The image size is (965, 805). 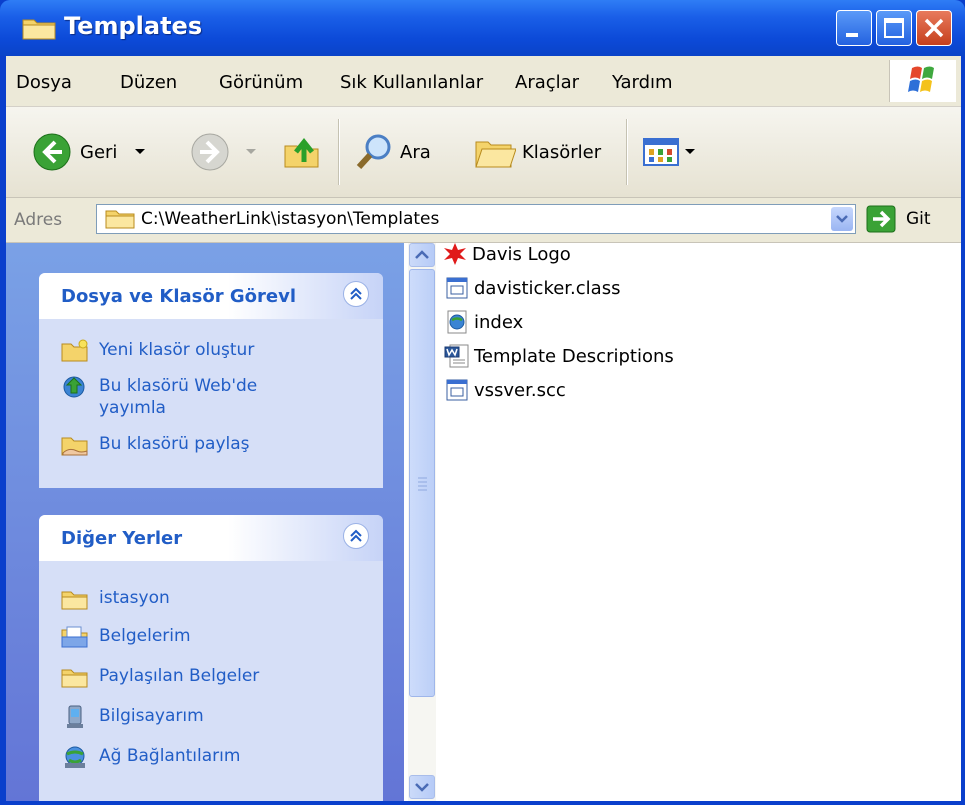 I want to click on html-file-icon, so click(x=457, y=322).